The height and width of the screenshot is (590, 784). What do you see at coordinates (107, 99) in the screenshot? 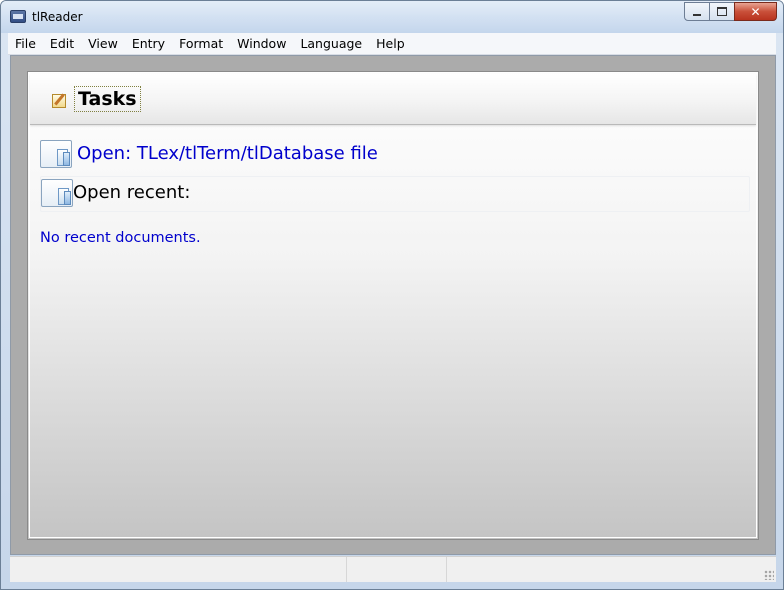
I see `tasks-title: Tasks` at bounding box center [107, 99].